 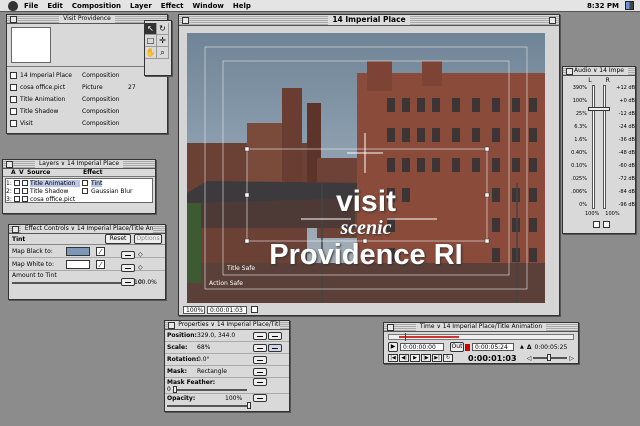 I want to click on menu-layer: Layer, so click(x=141, y=6).